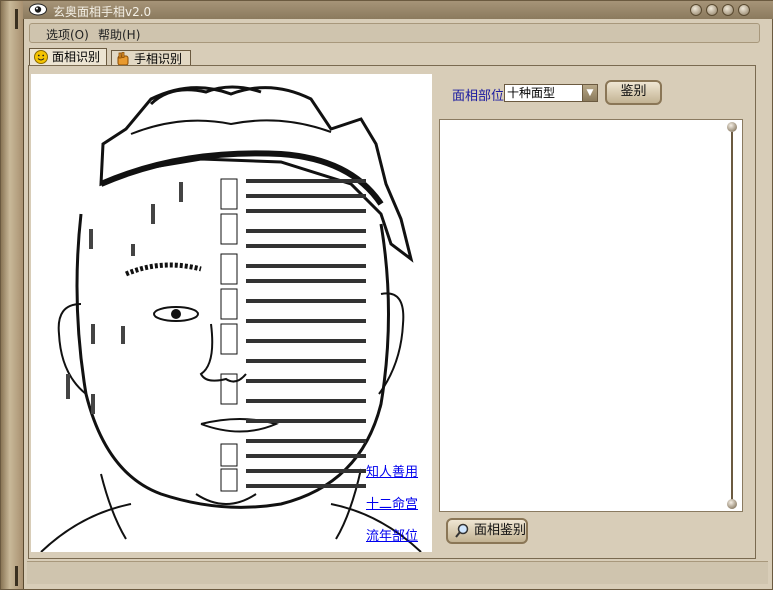 This screenshot has width=773, height=590. I want to click on face-part-label: 面相部位, so click(478, 96).